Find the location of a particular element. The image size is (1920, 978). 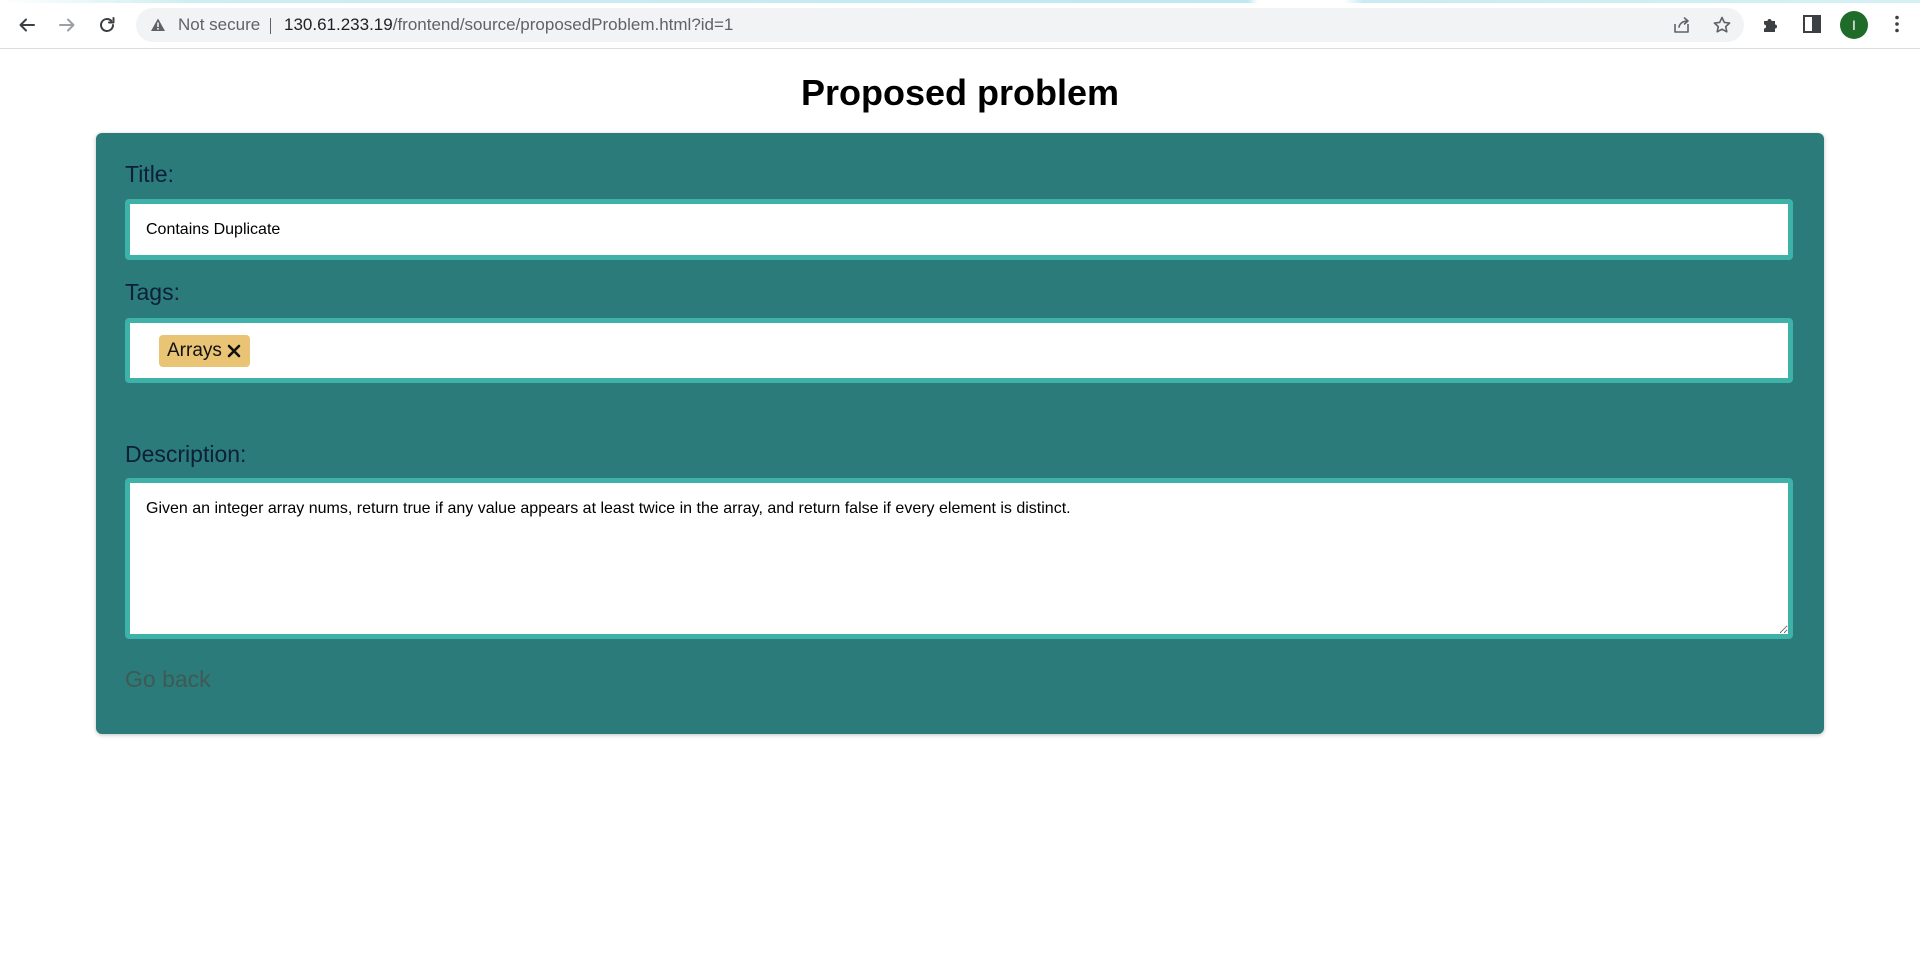

forward-arrow-icon is located at coordinates (67, 25).